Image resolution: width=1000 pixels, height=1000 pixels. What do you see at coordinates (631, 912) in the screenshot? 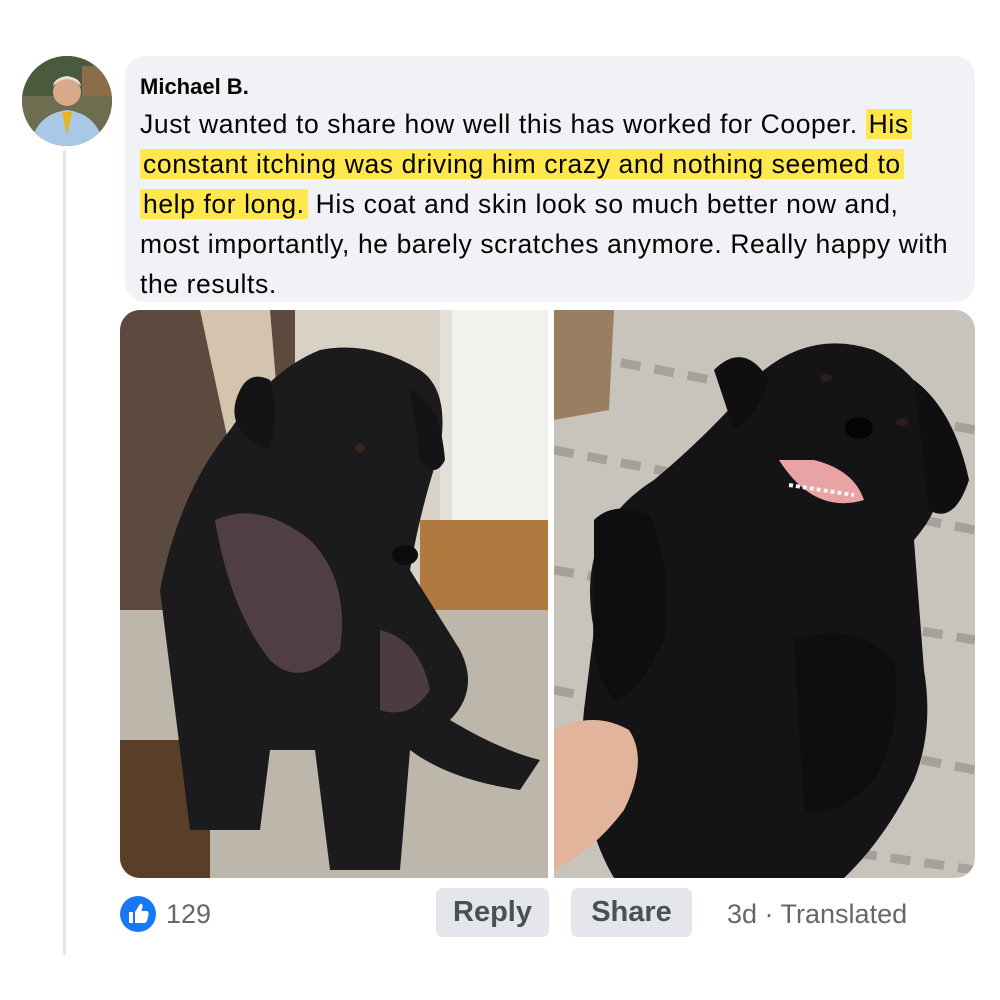
I see `share-button: Share` at bounding box center [631, 912].